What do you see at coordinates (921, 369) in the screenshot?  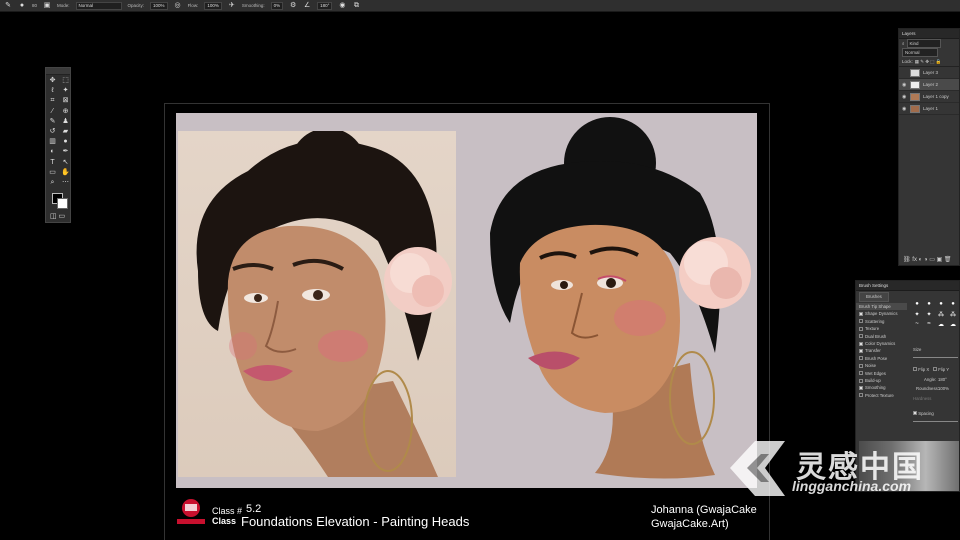 I see `flip-x-checkbox: Flip X` at bounding box center [921, 369].